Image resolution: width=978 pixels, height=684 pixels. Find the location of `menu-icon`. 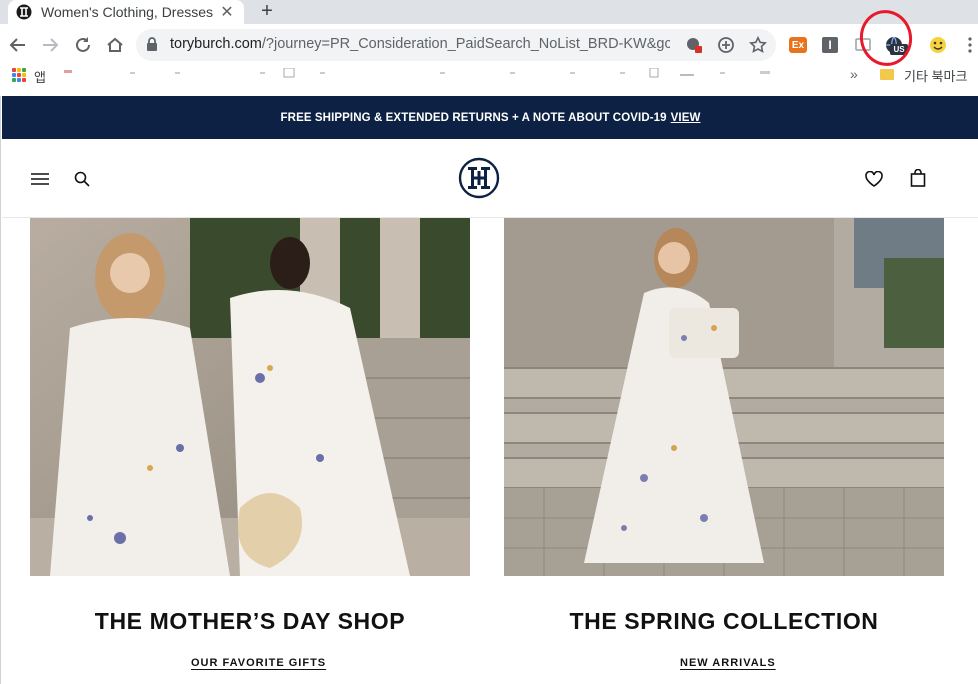

menu-icon is located at coordinates (40, 179).